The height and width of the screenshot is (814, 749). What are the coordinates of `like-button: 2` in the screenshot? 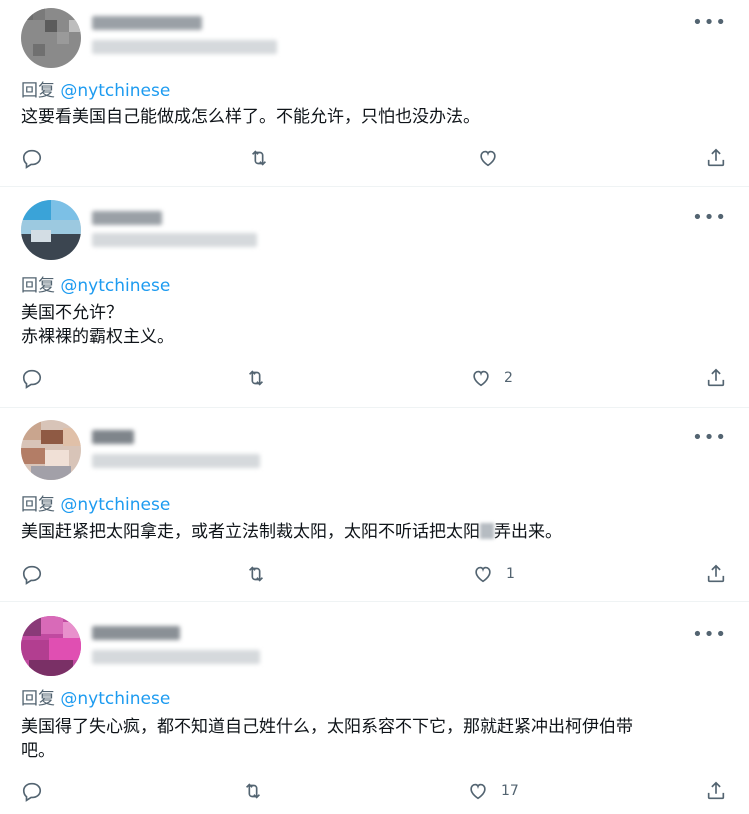 It's located at (491, 378).